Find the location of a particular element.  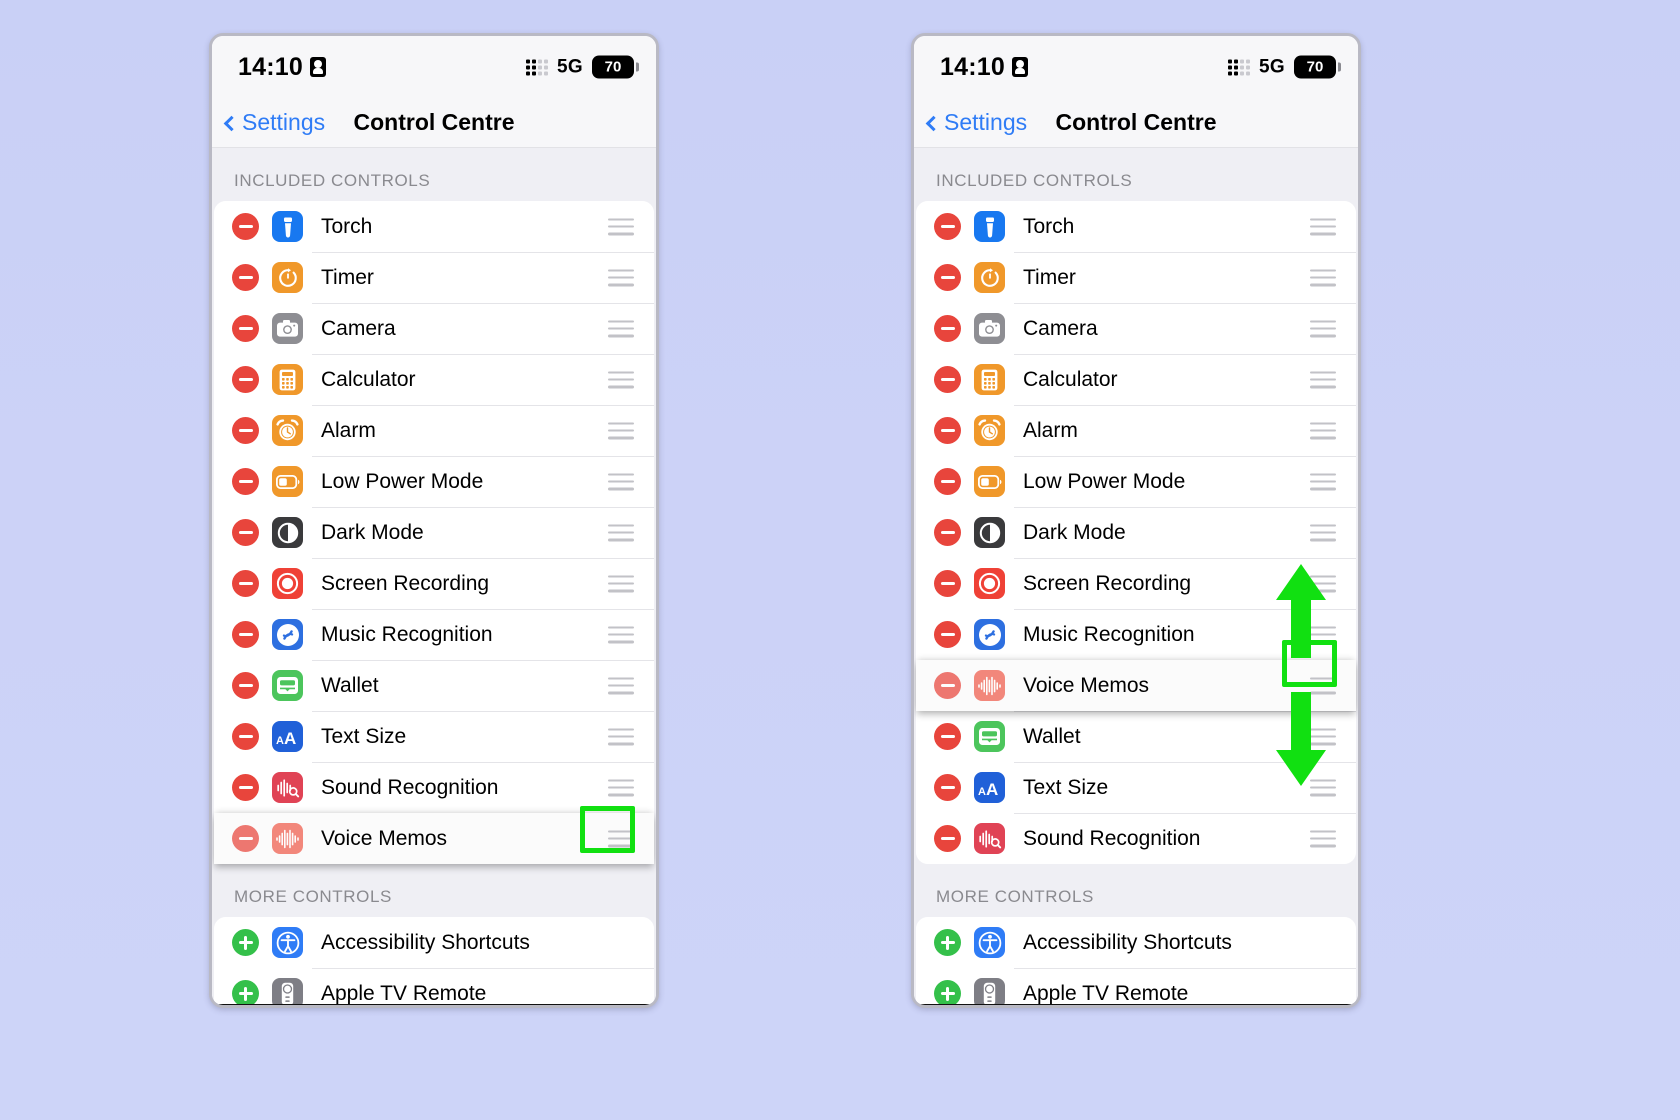

control-row: Music Recognition is located at coordinates (434, 634).